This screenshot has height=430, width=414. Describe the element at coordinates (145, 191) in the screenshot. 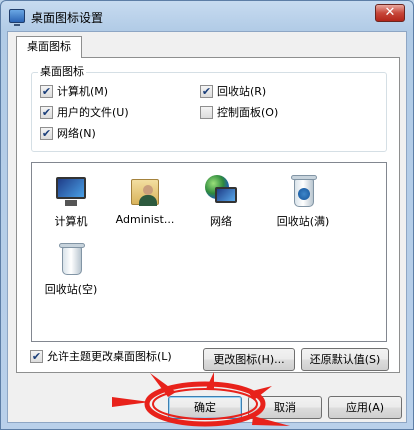

I see `user-folder-icon` at that location.